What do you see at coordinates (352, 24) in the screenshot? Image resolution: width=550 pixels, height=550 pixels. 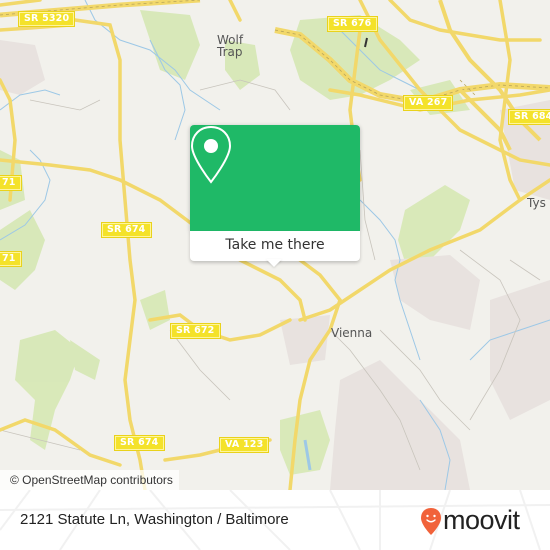 I see `road-shield-sr-676: SR 676` at bounding box center [352, 24].